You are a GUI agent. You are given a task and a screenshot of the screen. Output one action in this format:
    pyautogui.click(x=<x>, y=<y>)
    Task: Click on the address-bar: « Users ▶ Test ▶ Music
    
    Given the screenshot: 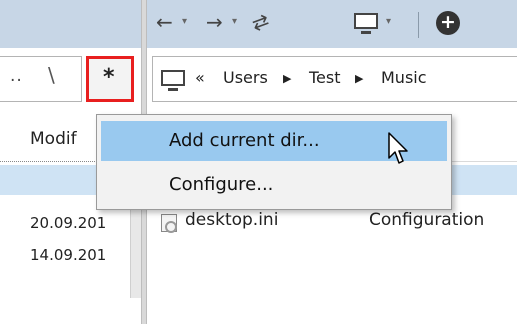 What is the action you would take?
    pyautogui.click(x=334, y=79)
    